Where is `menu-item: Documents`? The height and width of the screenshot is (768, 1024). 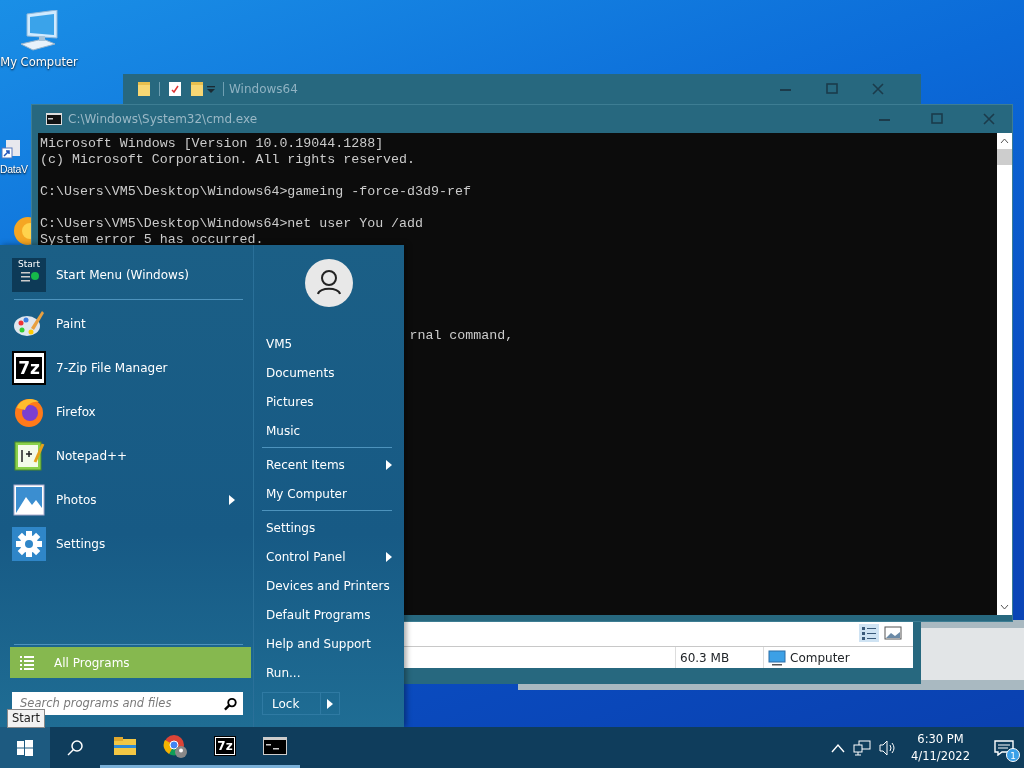 menu-item: Documents is located at coordinates (329, 372).